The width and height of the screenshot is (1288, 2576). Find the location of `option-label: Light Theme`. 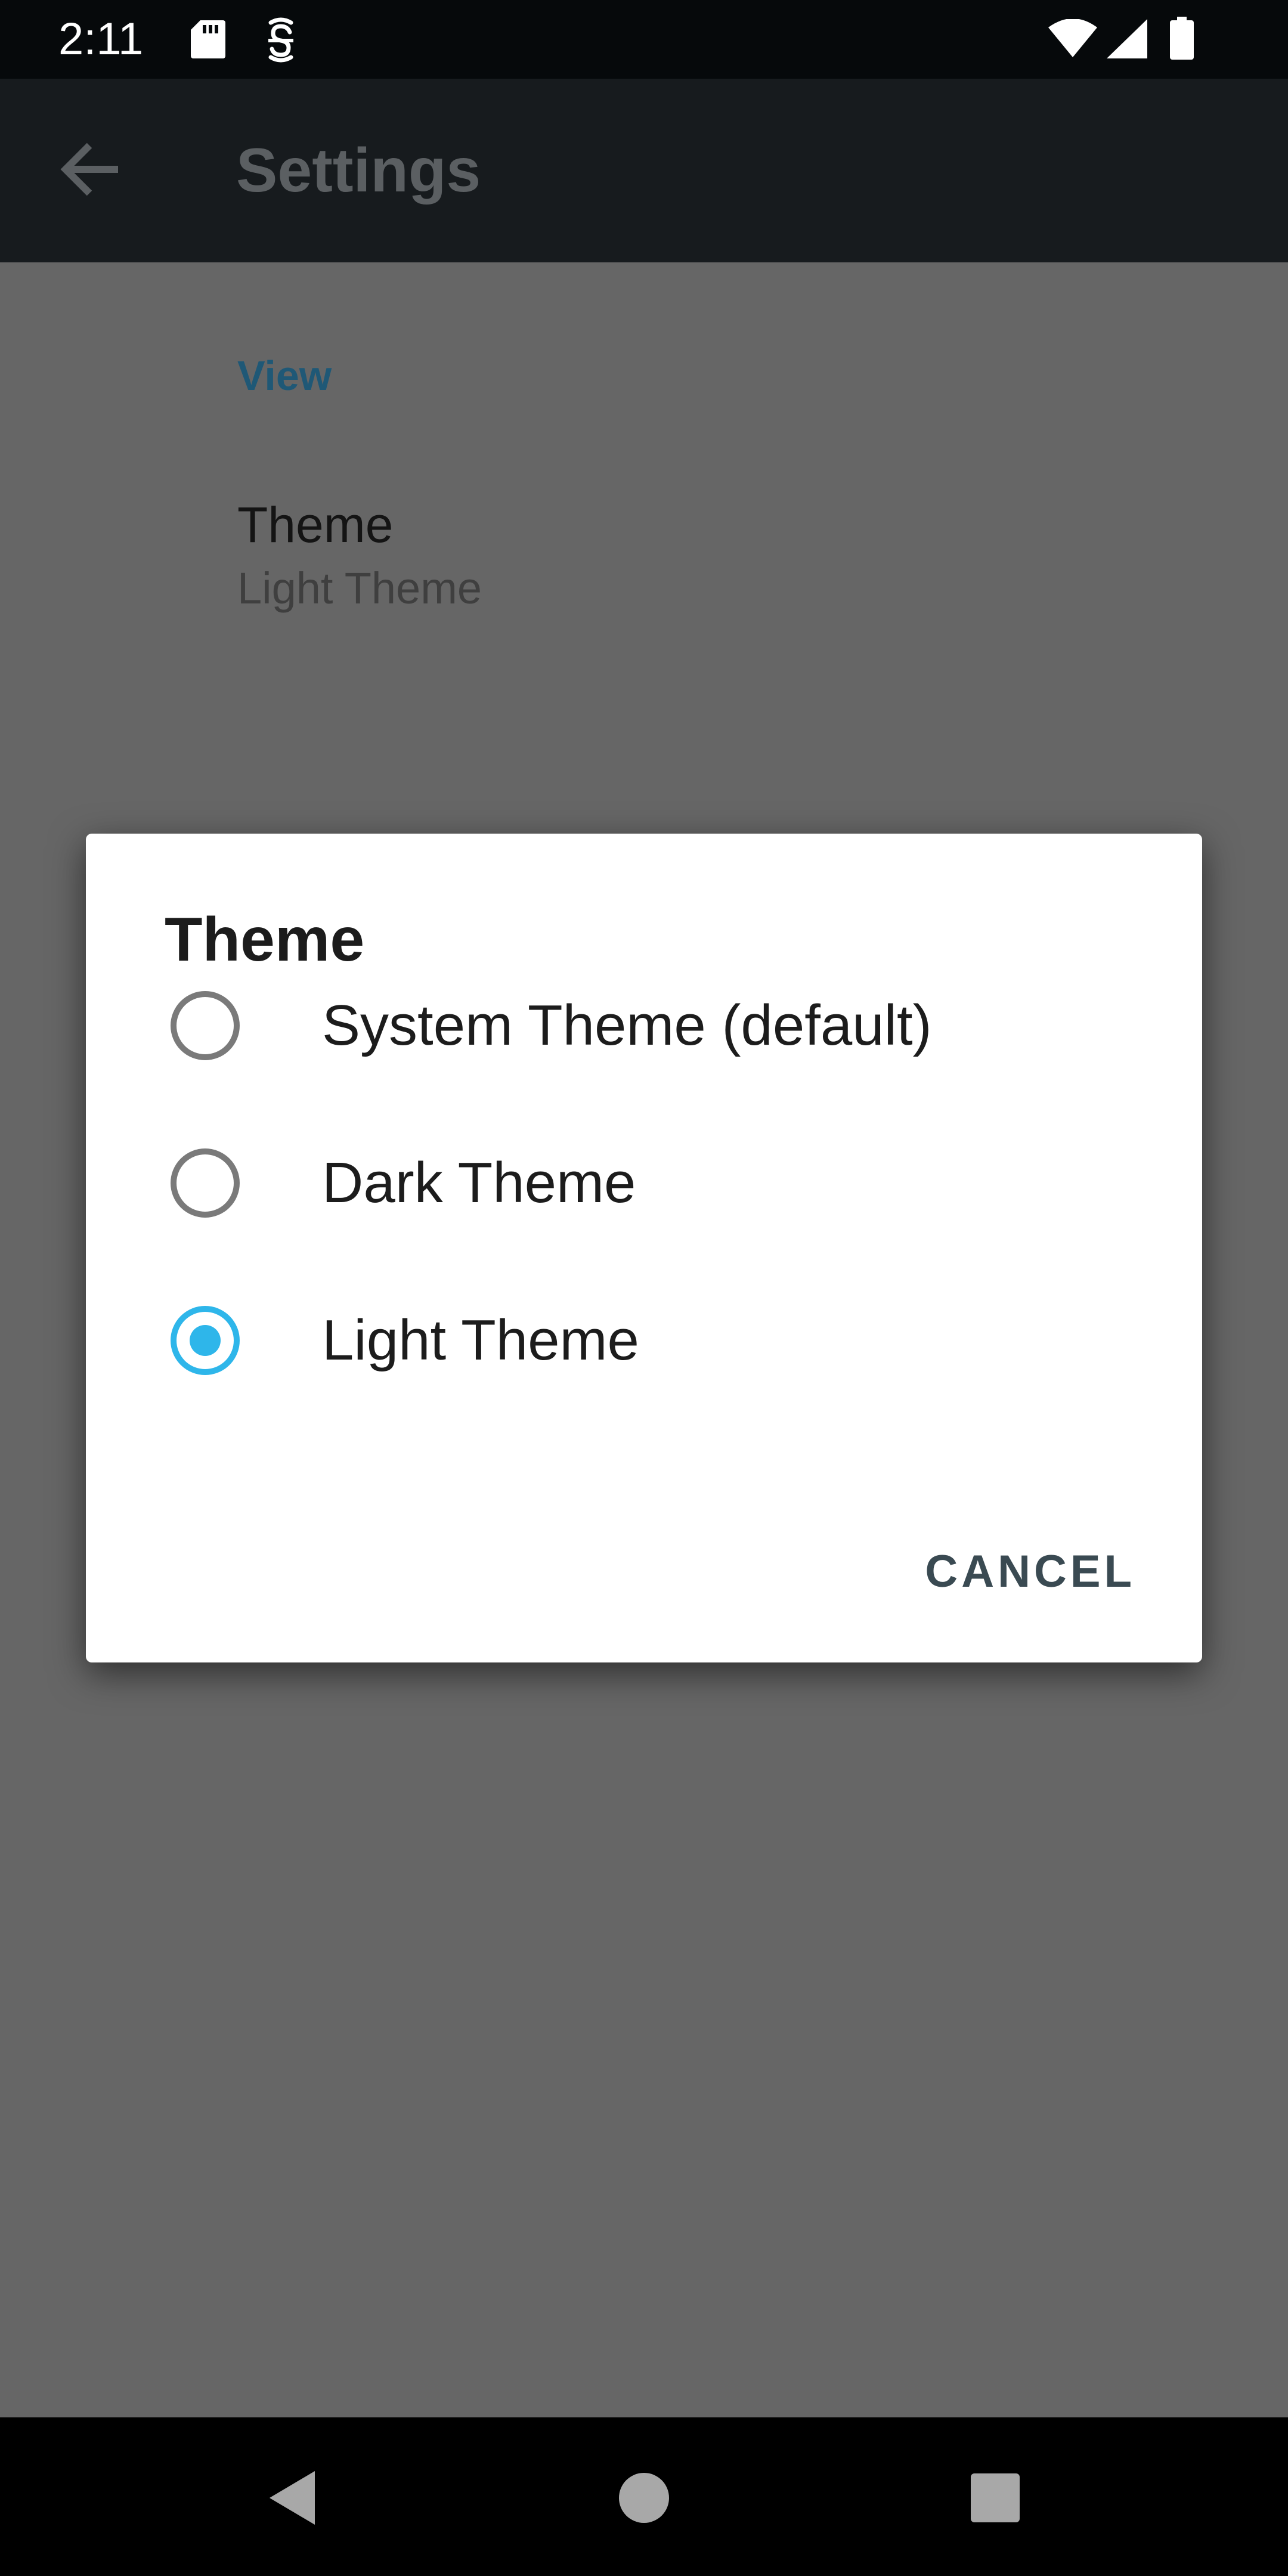

option-label: Light Theme is located at coordinates (481, 1340).